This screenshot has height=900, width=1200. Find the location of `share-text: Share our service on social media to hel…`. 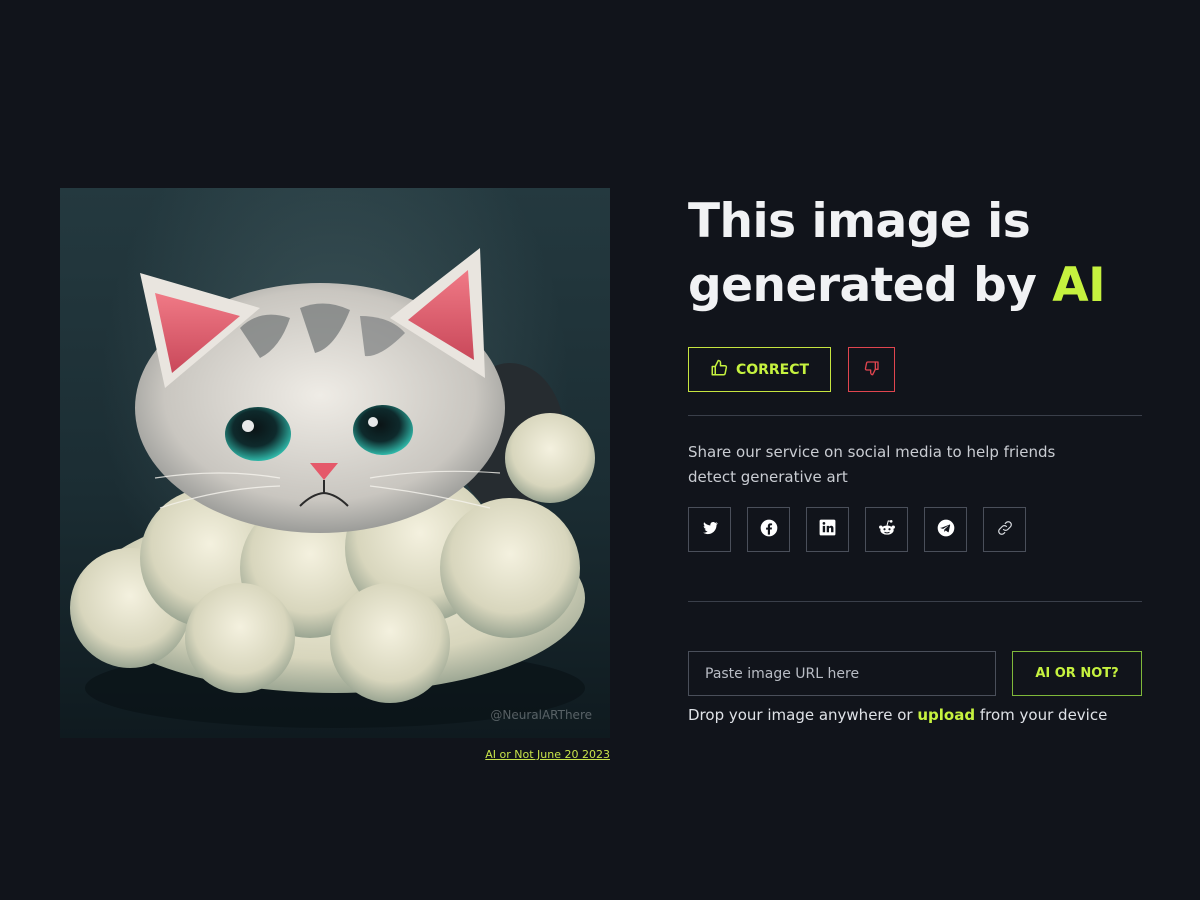

share-text: Share our service on social media to hel… is located at coordinates (872, 464).